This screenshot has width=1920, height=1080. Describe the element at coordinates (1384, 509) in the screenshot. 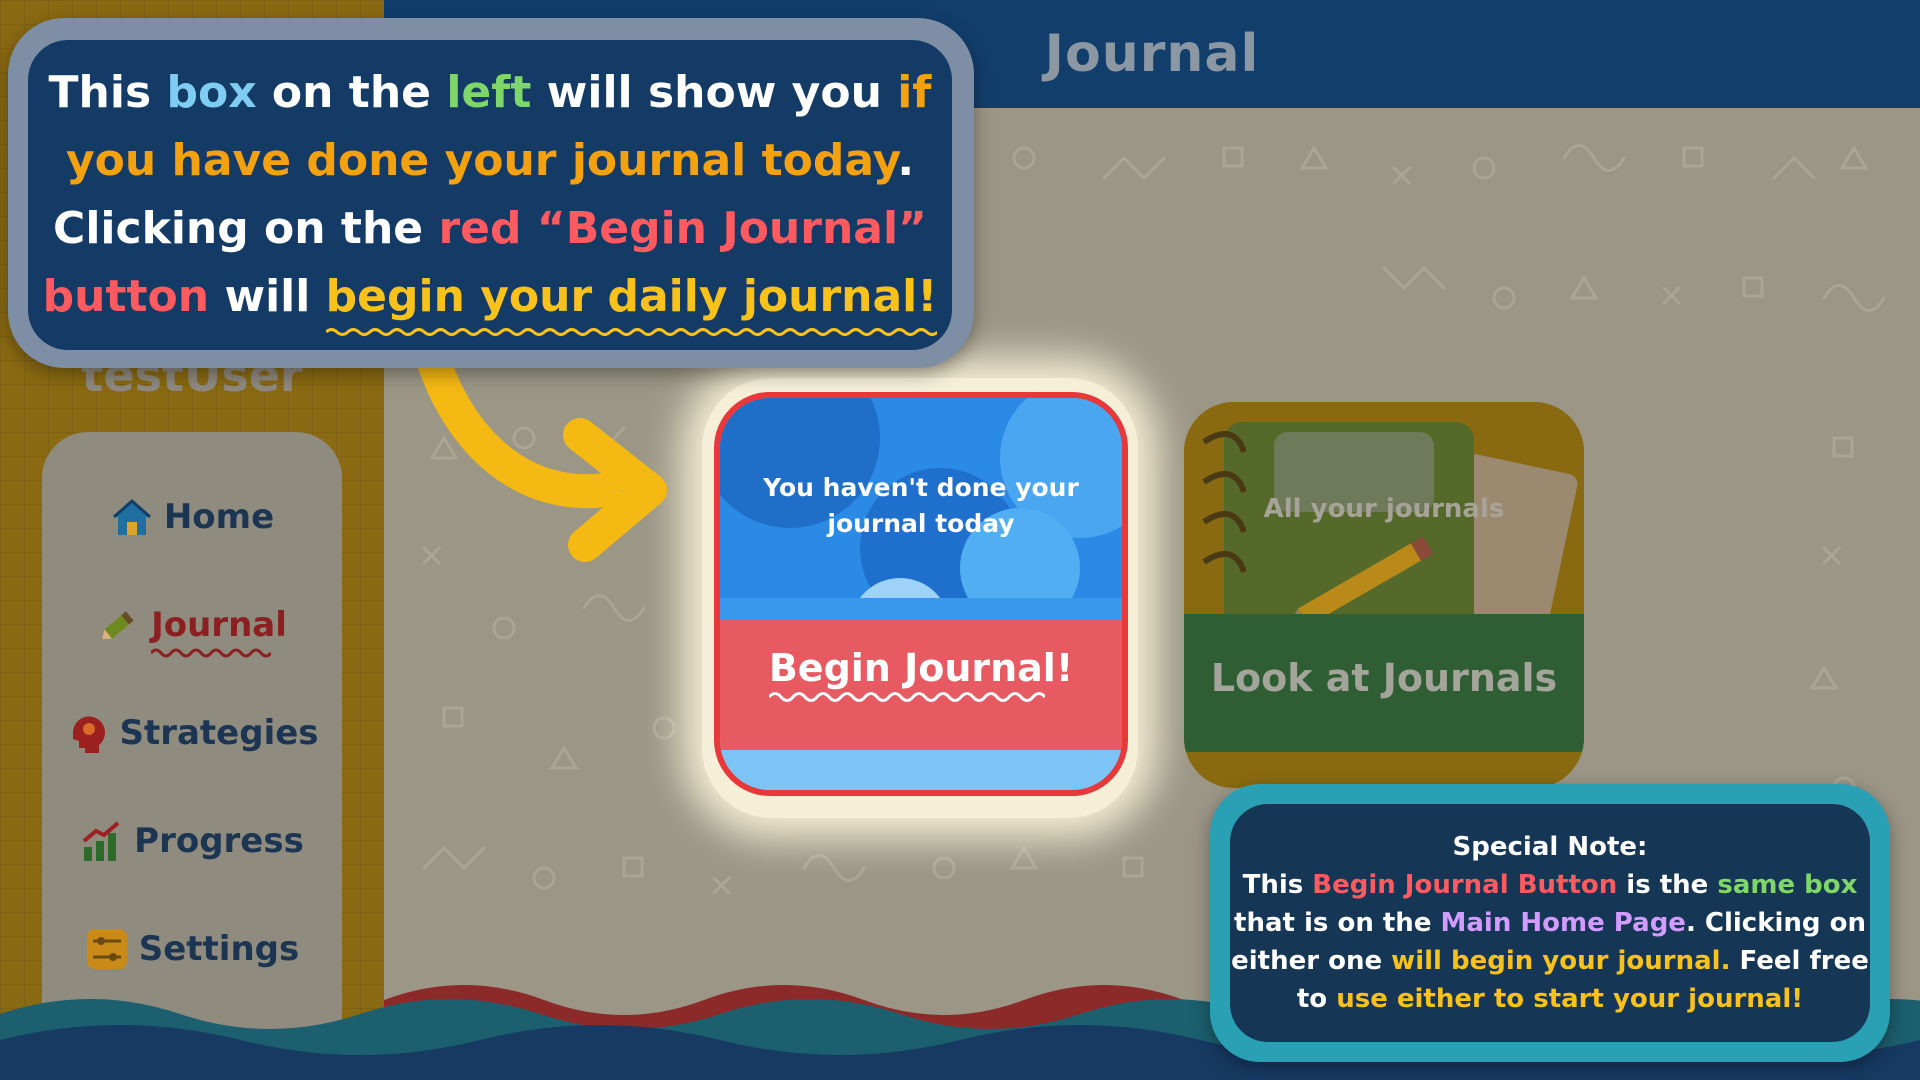

I see `look-card-caption: All your journals` at that location.